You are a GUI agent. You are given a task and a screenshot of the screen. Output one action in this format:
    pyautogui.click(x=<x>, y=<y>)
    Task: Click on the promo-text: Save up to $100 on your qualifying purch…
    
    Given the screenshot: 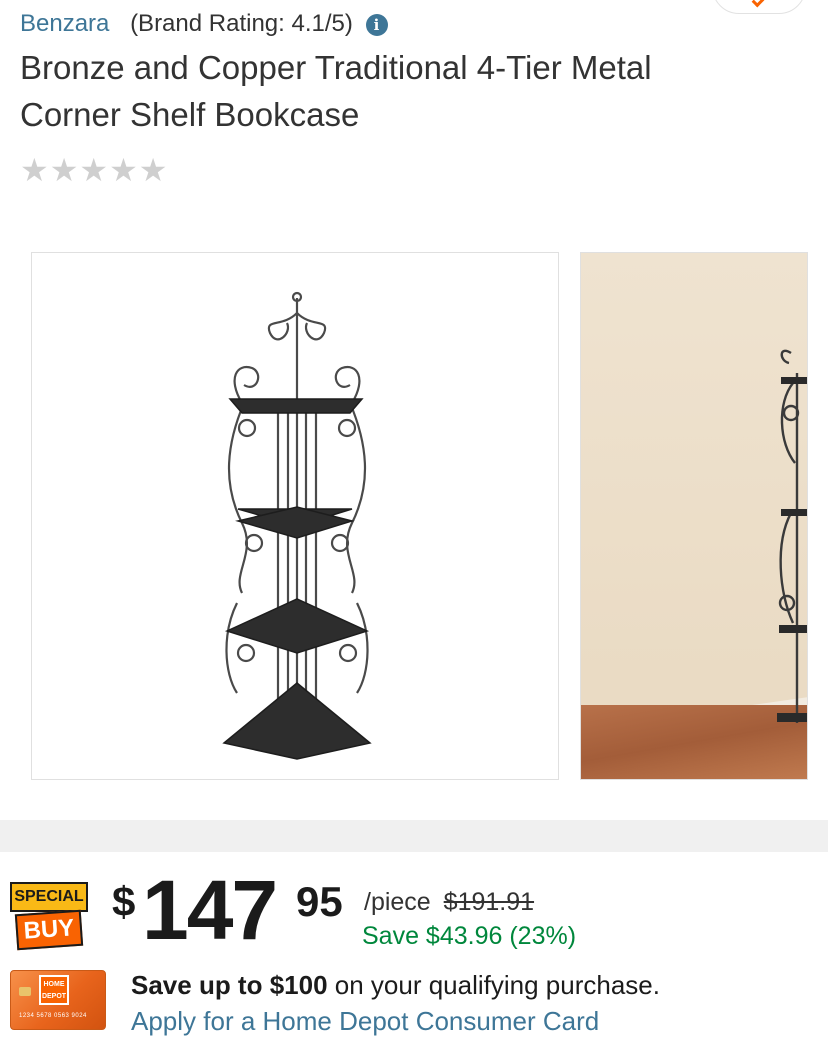 What is the action you would take?
    pyautogui.click(x=395, y=985)
    